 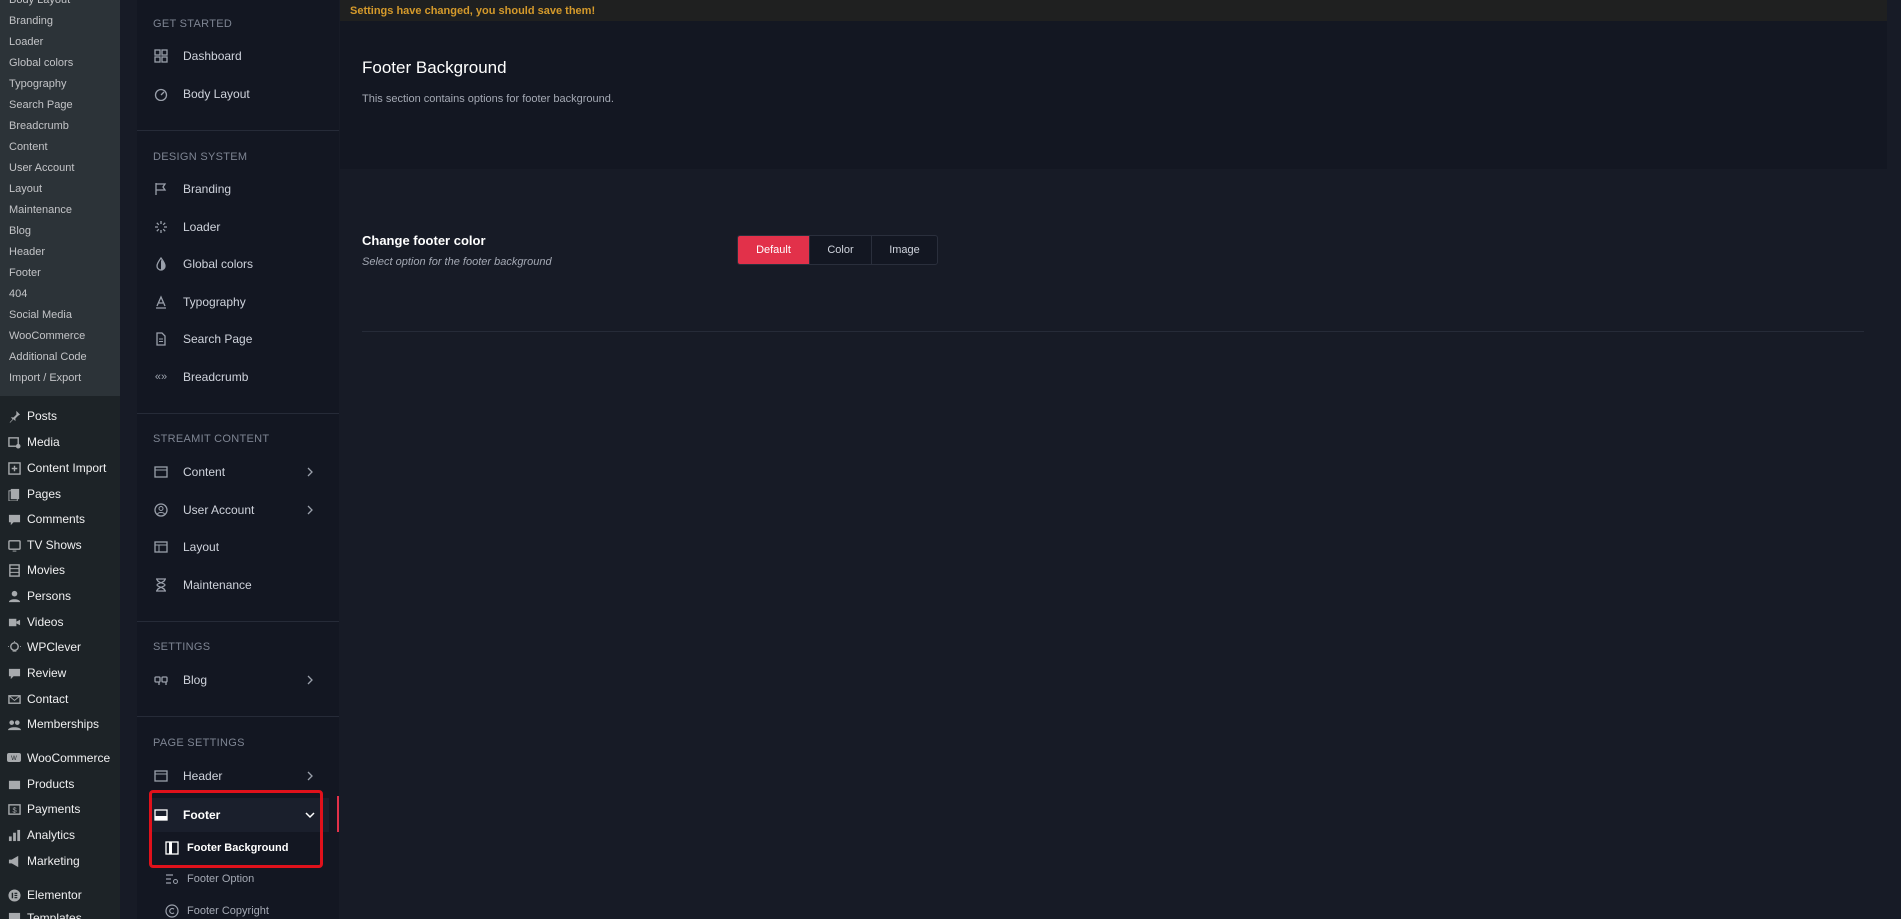 What do you see at coordinates (241, 302) in the screenshot?
I see `nav-item-typography: Typography` at bounding box center [241, 302].